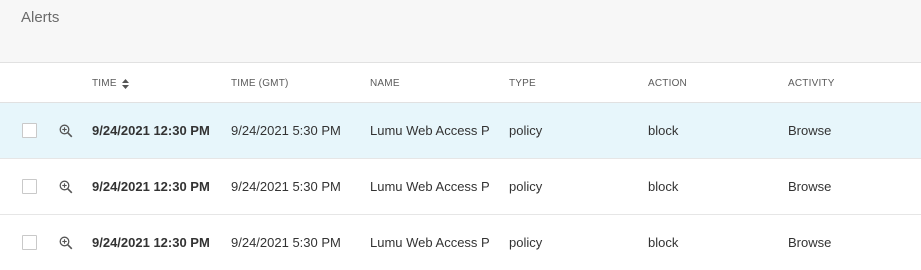 The width and height of the screenshot is (921, 270). I want to click on column-header-time: TIME, so click(110, 83).